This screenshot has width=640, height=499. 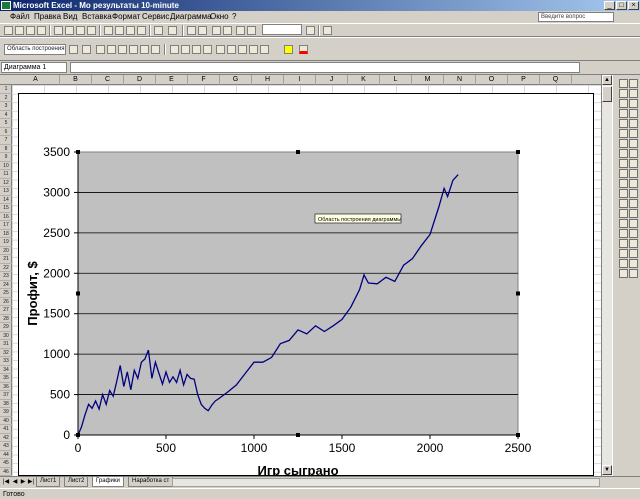 I want to click on row-header: 15, so click(x=6, y=208).